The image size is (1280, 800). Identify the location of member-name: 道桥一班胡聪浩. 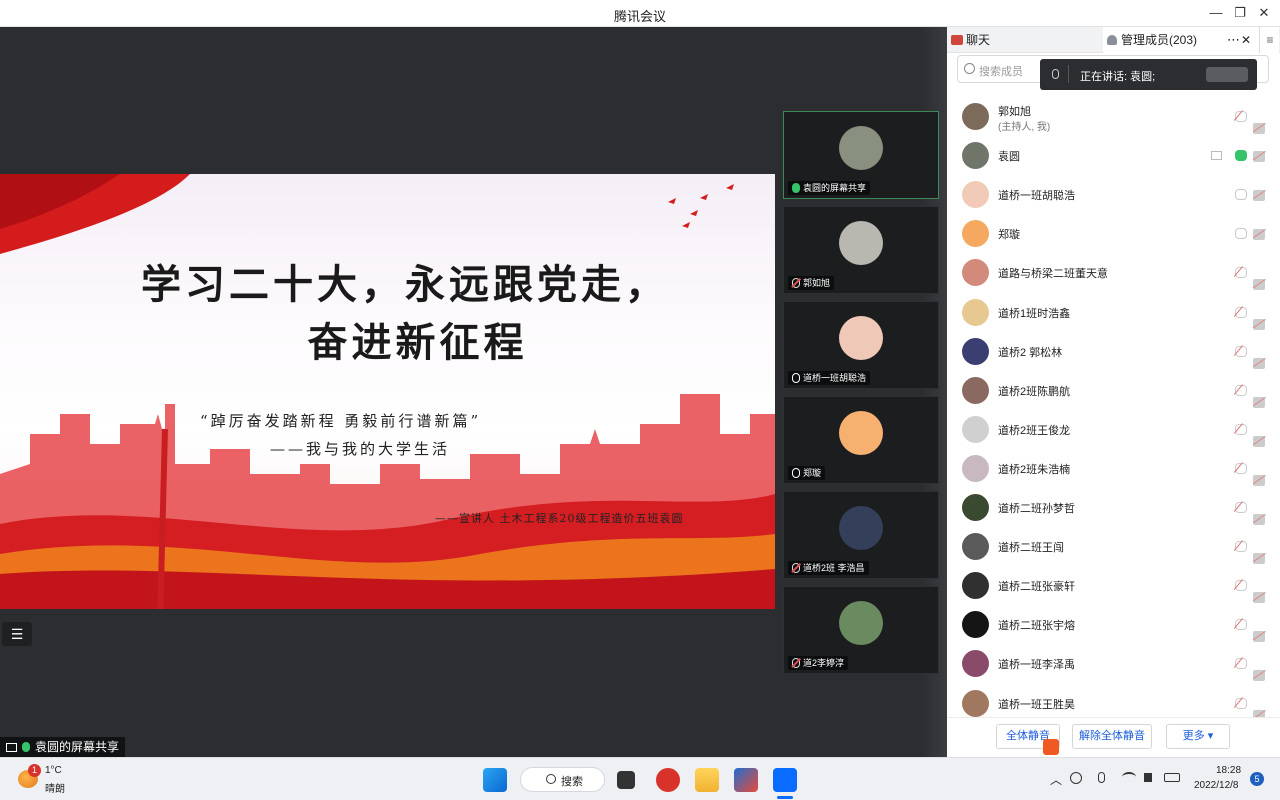
(1036, 196).